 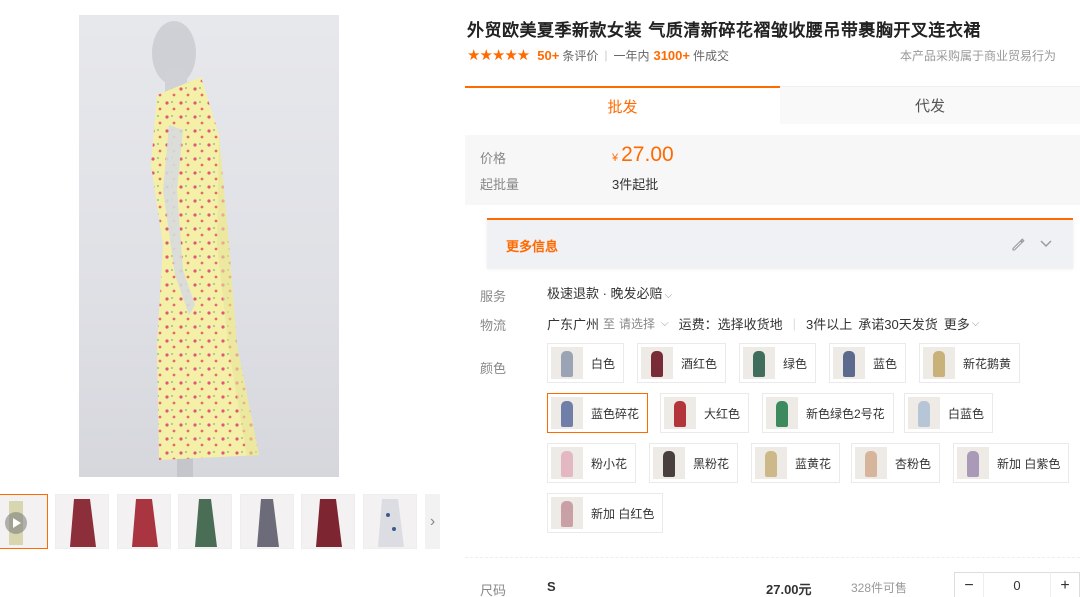 What do you see at coordinates (730, 324) in the screenshot?
I see `freight-text: 运费：选择收货地` at bounding box center [730, 324].